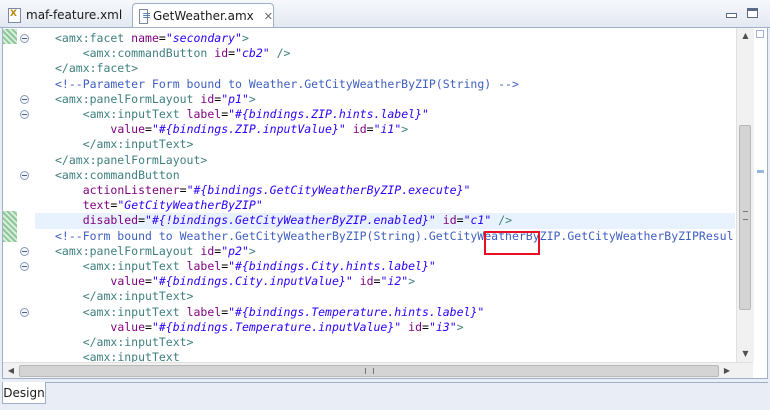 The width and height of the screenshot is (770, 410). I want to click on tab-getweather-amx: GetWeather.amx ✕, so click(203, 15).